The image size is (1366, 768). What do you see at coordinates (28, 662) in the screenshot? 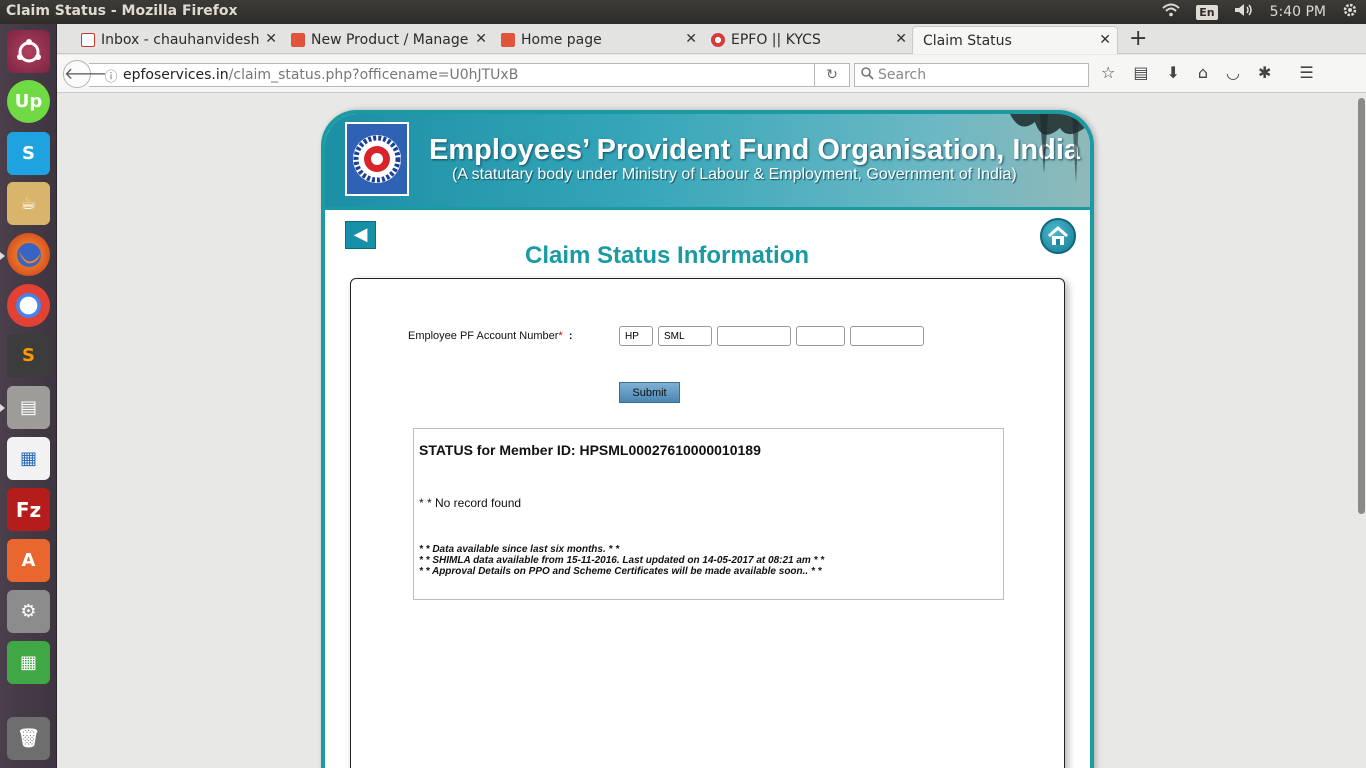
I see `calc-spreadsheet-icon: ▦` at bounding box center [28, 662].